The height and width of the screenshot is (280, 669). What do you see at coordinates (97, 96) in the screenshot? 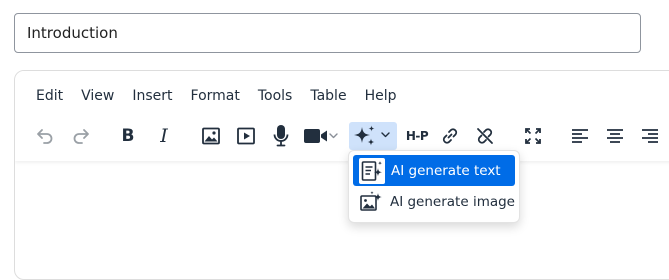
I see `menu-view: View` at bounding box center [97, 96].